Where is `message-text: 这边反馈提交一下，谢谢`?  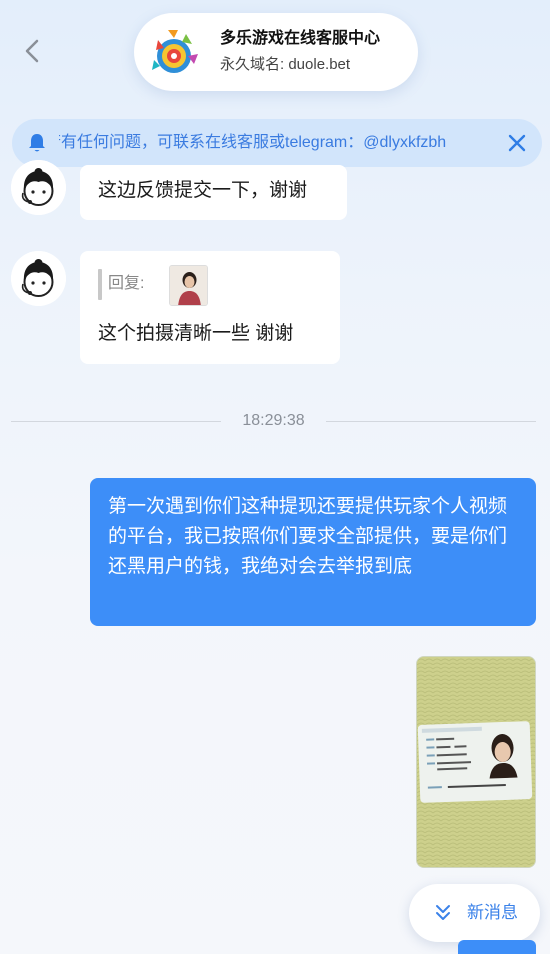 message-text: 这边反馈提交一下，谢谢 is located at coordinates (203, 190).